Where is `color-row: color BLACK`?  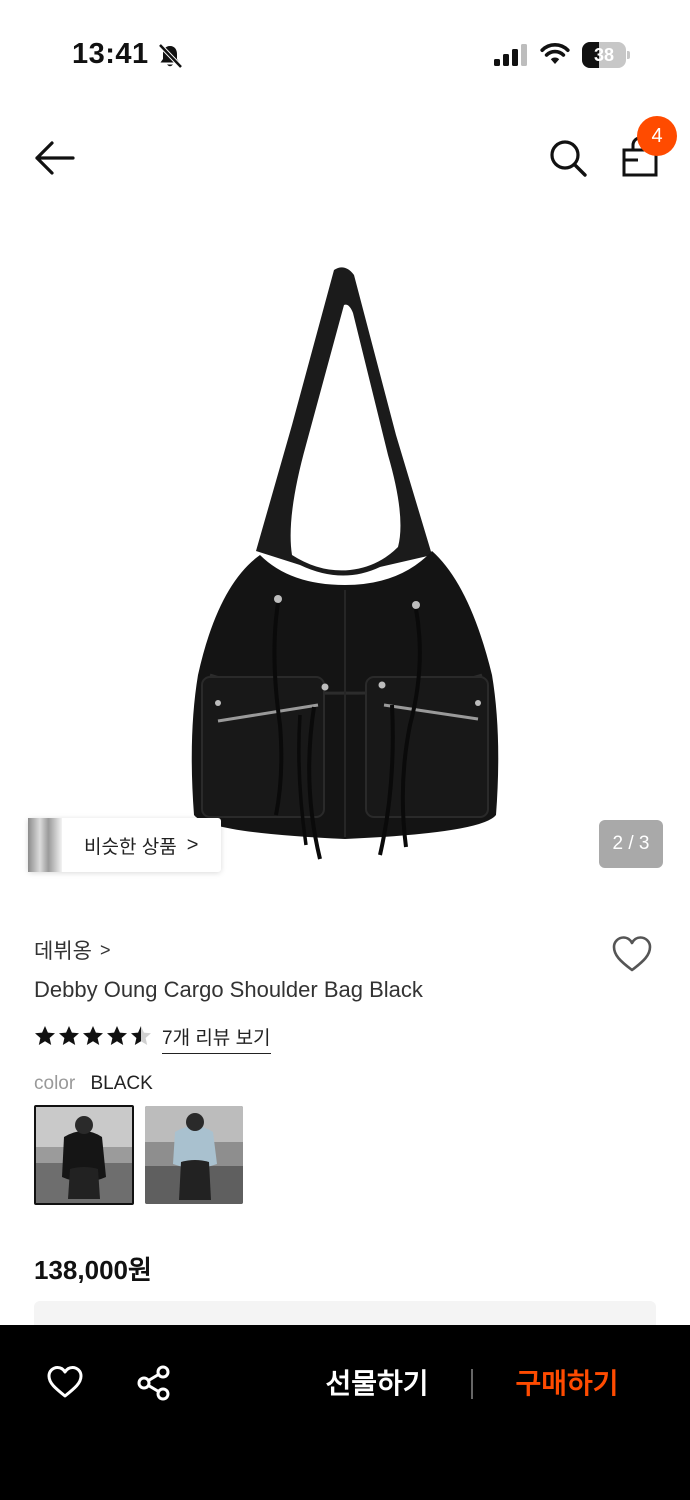
color-row: color BLACK is located at coordinates (93, 1084).